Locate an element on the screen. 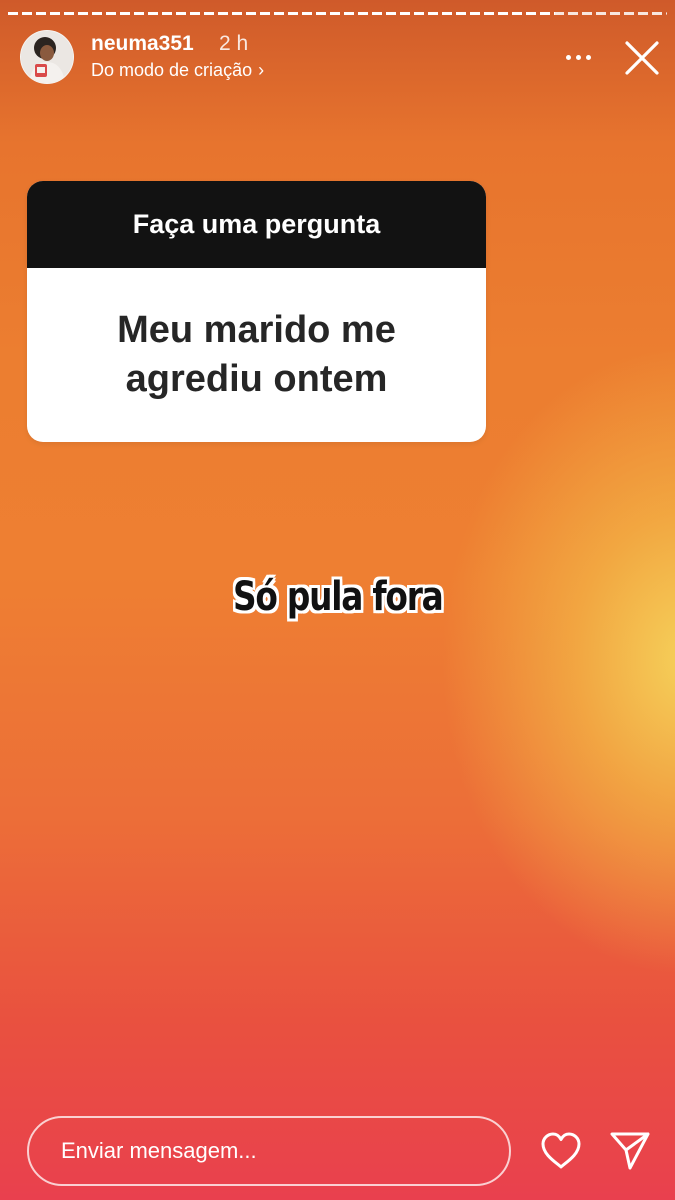  close-icon is located at coordinates (642, 58).